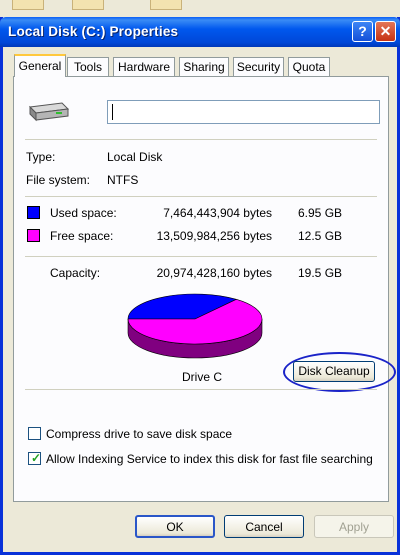 The width and height of the screenshot is (400, 555). I want to click on free-space-gb: 12.5 GB, so click(320, 236).